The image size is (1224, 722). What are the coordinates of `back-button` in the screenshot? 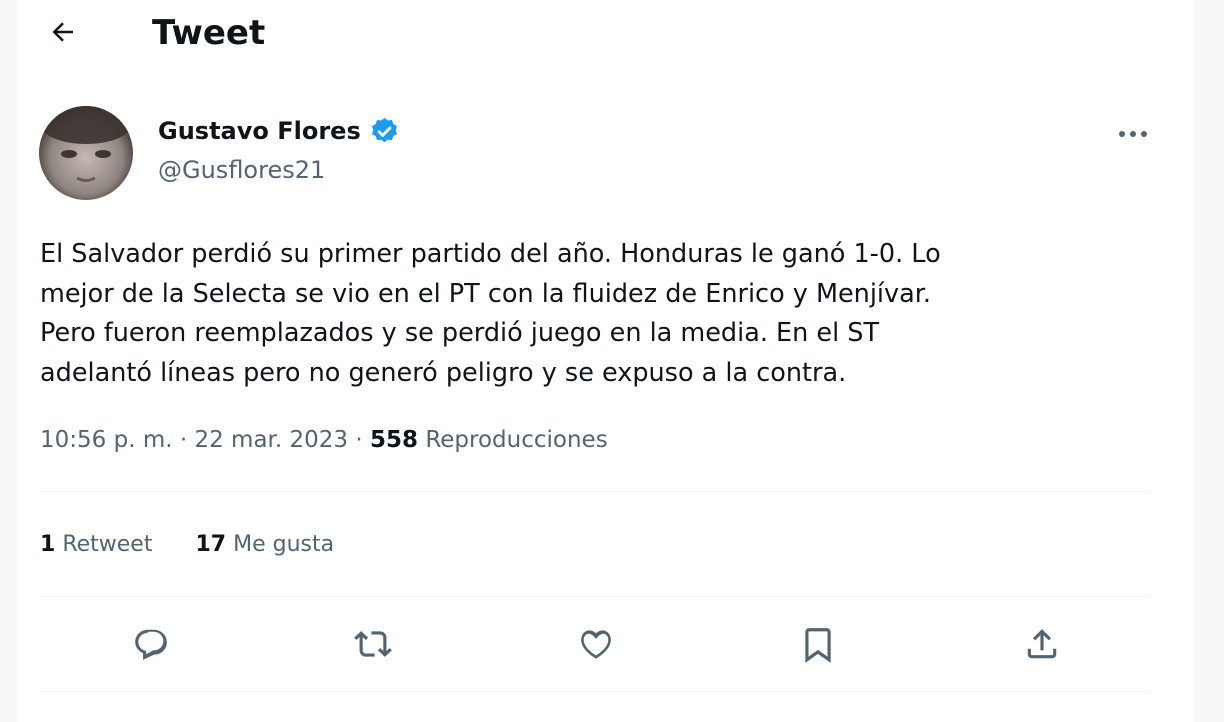 It's located at (63, 32).